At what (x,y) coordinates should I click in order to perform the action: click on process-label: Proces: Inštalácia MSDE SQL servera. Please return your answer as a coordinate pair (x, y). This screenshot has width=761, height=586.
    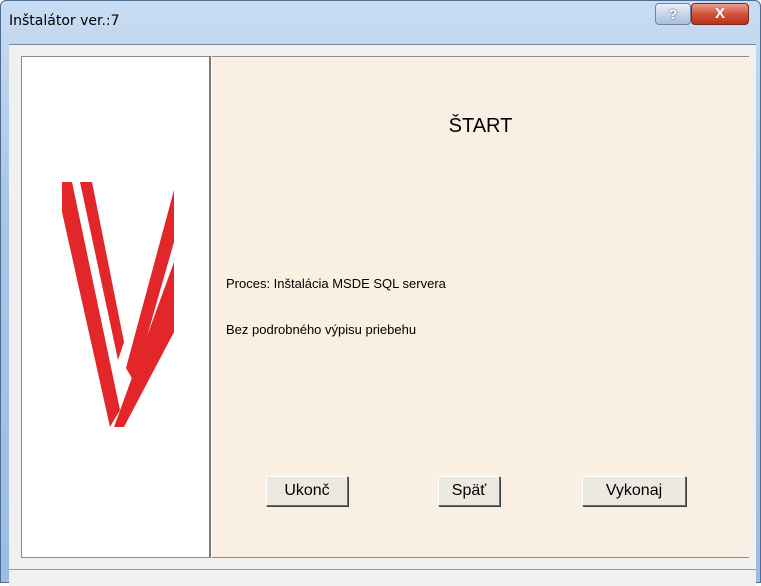
    Looking at the image, I should click on (336, 283).